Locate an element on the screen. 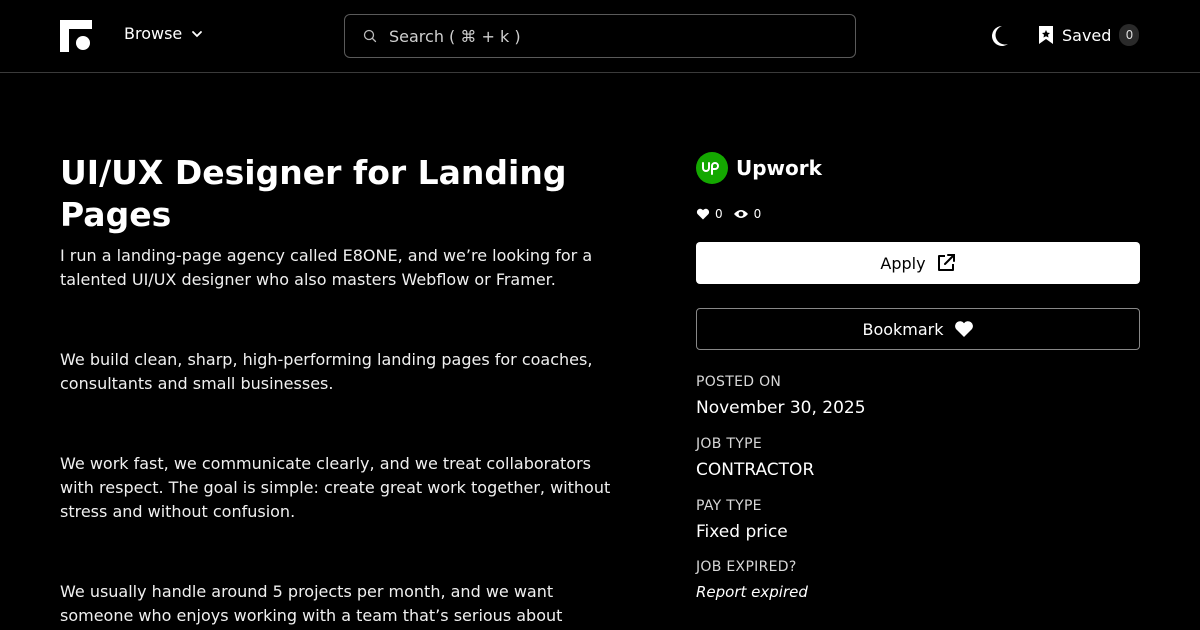 This screenshot has height=630, width=1200. bookmark-label: Bookmark is located at coordinates (903, 329).